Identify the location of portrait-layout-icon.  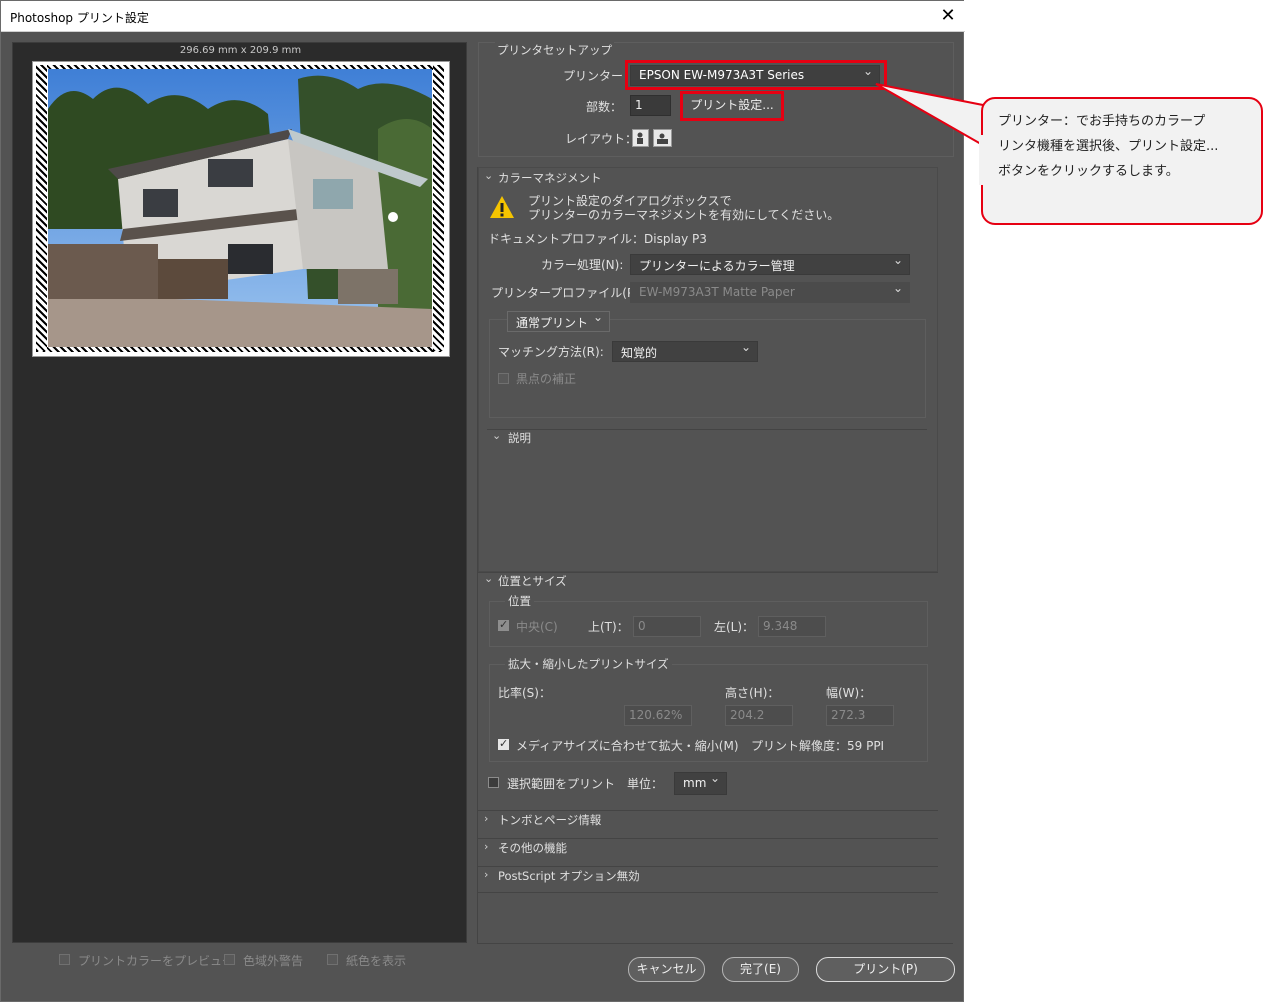
(640, 138).